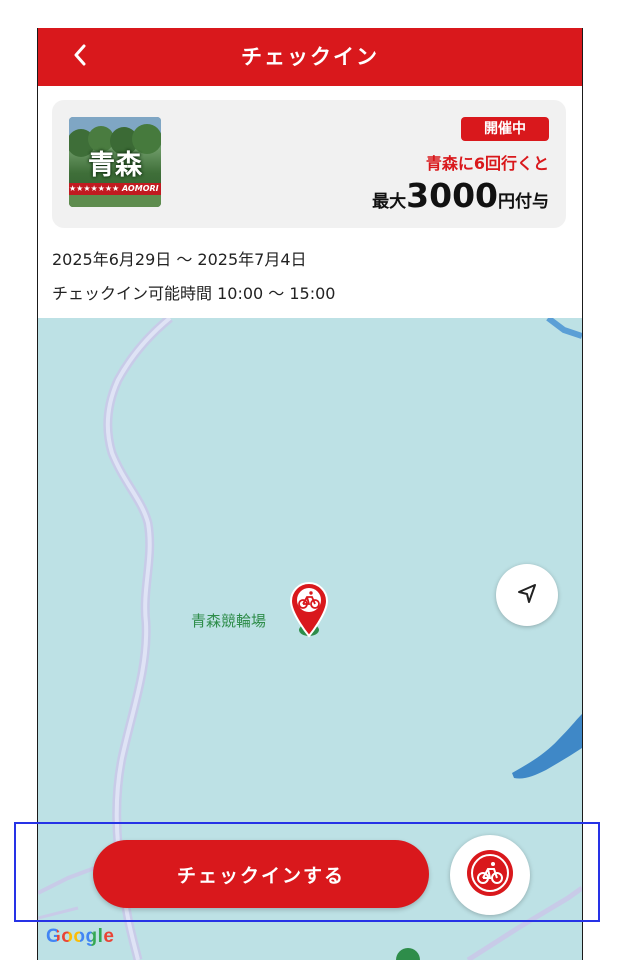  Describe the element at coordinates (261, 874) in the screenshot. I see `checkin-button: チェックインする` at that location.